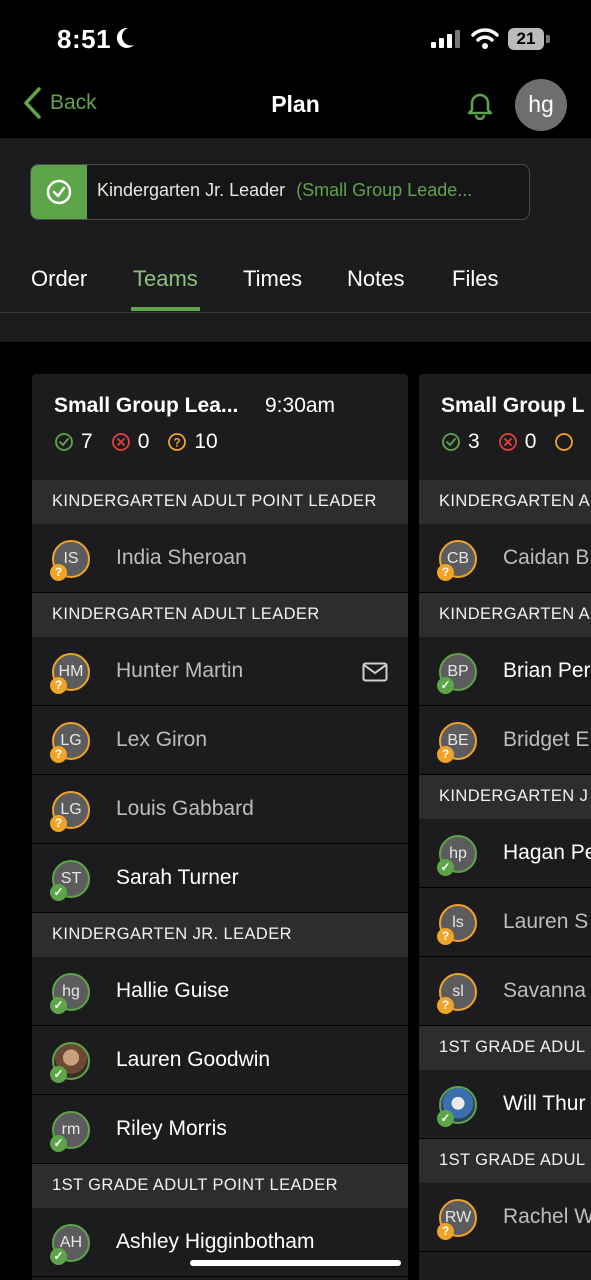  What do you see at coordinates (505, 853) in the screenshot?
I see `person-row: hp ✓ Hagan Pe` at bounding box center [505, 853].